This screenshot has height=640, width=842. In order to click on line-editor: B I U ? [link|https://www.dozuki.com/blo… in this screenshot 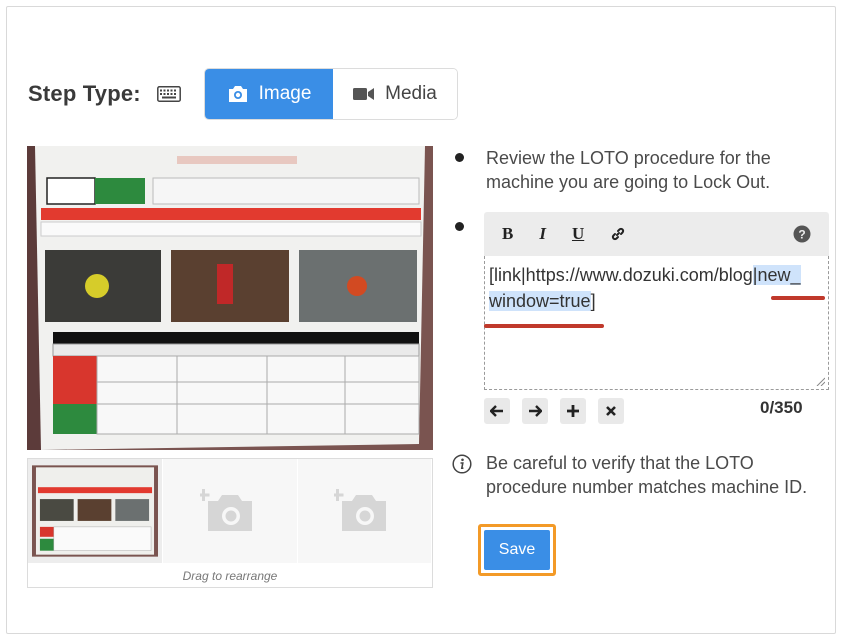, I will do `click(656, 301)`.